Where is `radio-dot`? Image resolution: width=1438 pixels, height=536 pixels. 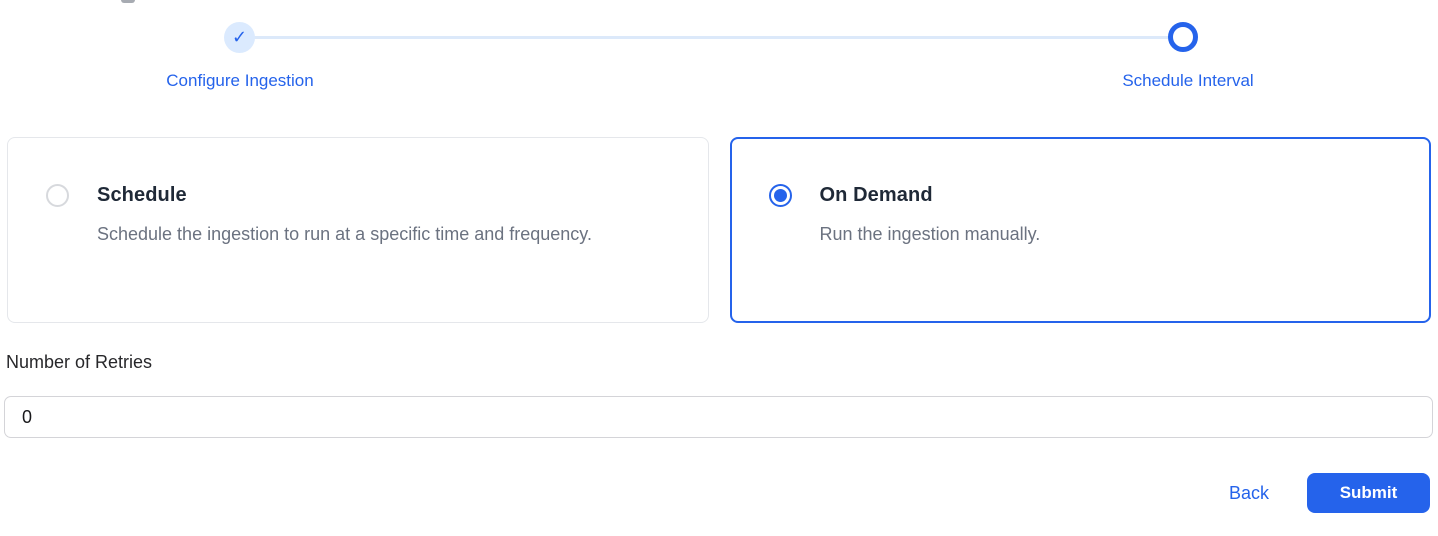
radio-dot is located at coordinates (780, 195).